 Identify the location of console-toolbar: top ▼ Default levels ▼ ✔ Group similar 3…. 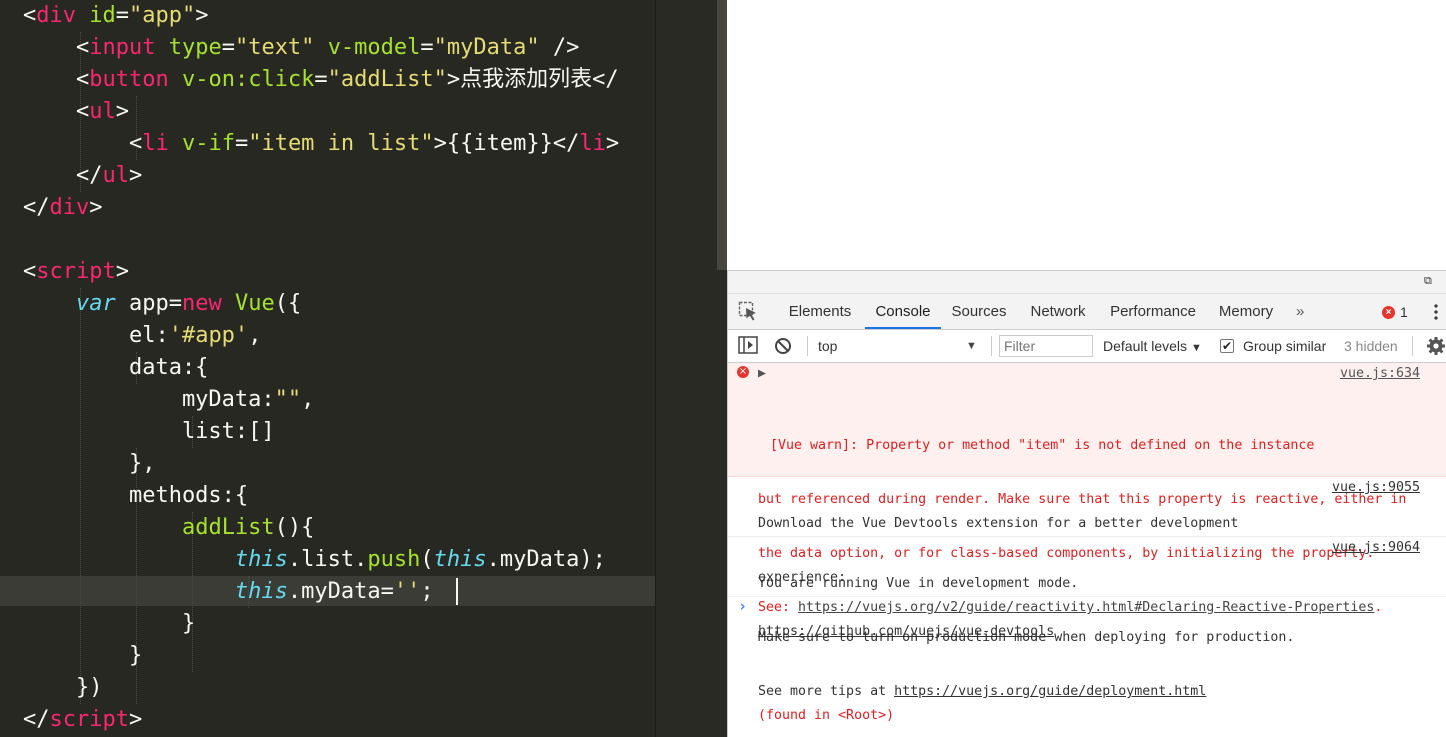
(1087, 346).